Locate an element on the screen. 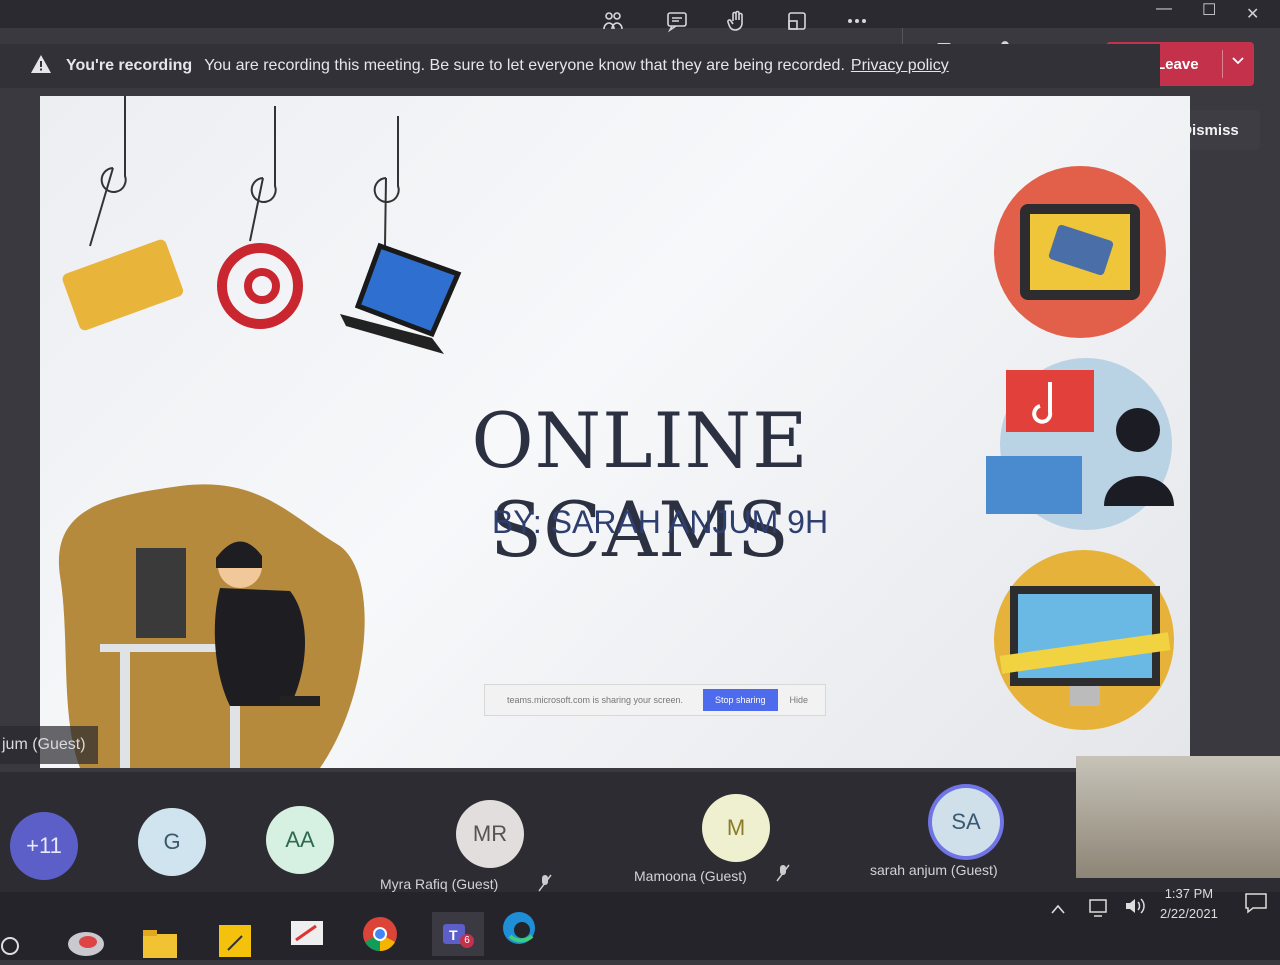  leave-label: Leave is located at coordinates (1177, 64).